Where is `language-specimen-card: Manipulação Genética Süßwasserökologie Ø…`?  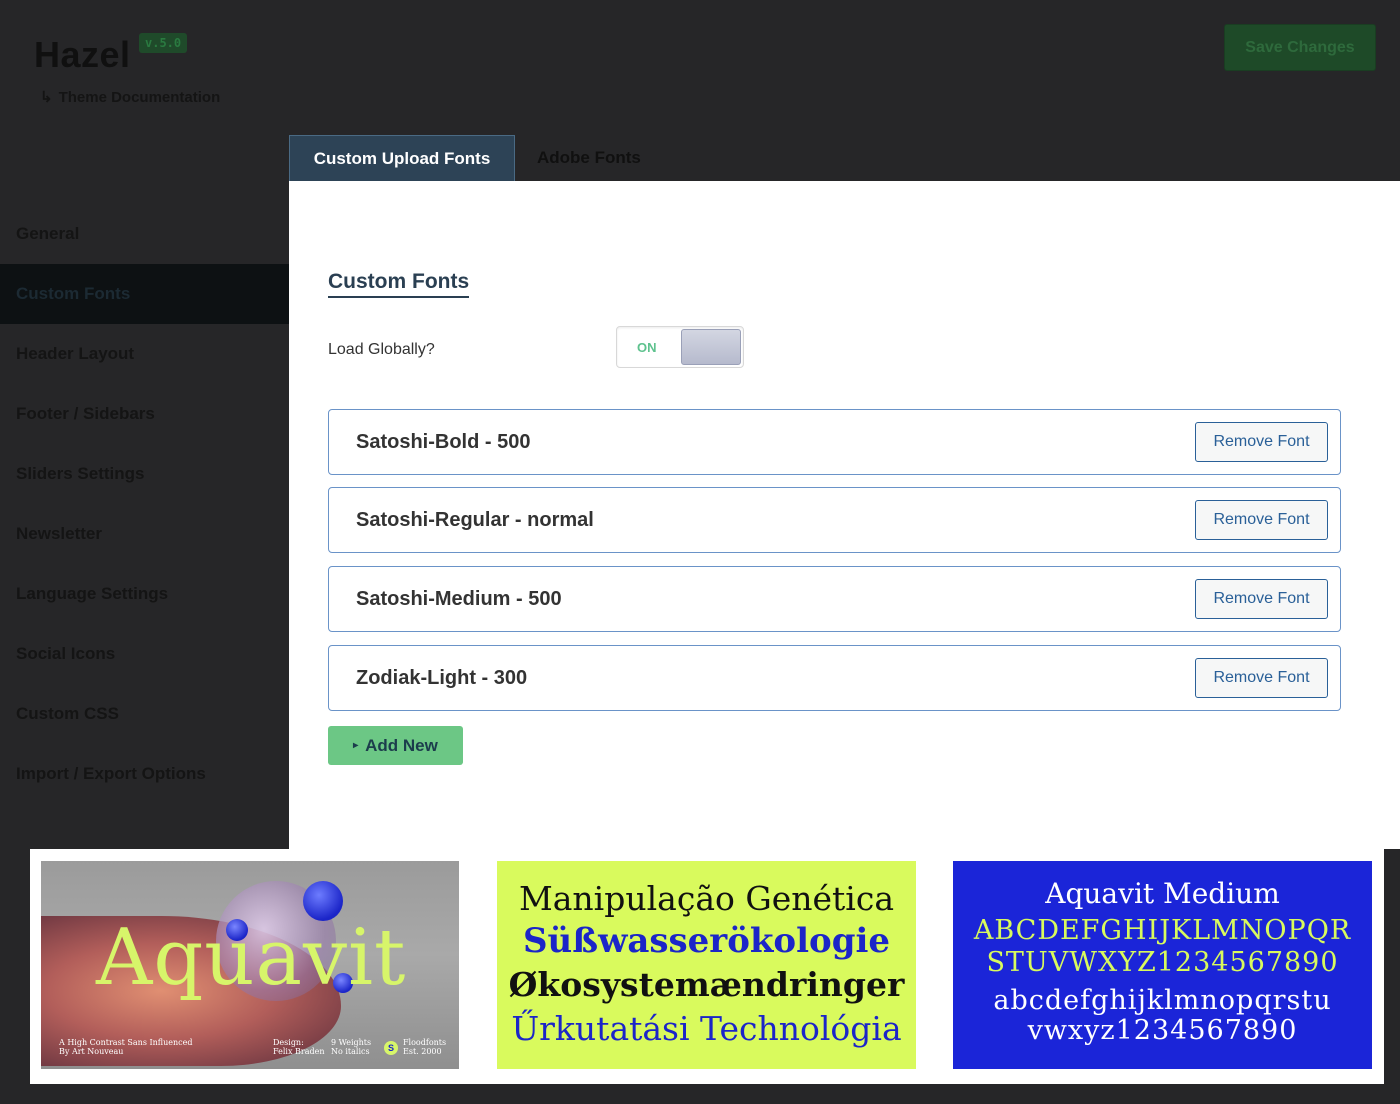
language-specimen-card: Manipulação Genética Süßwasserökologie Ø… is located at coordinates (706, 965).